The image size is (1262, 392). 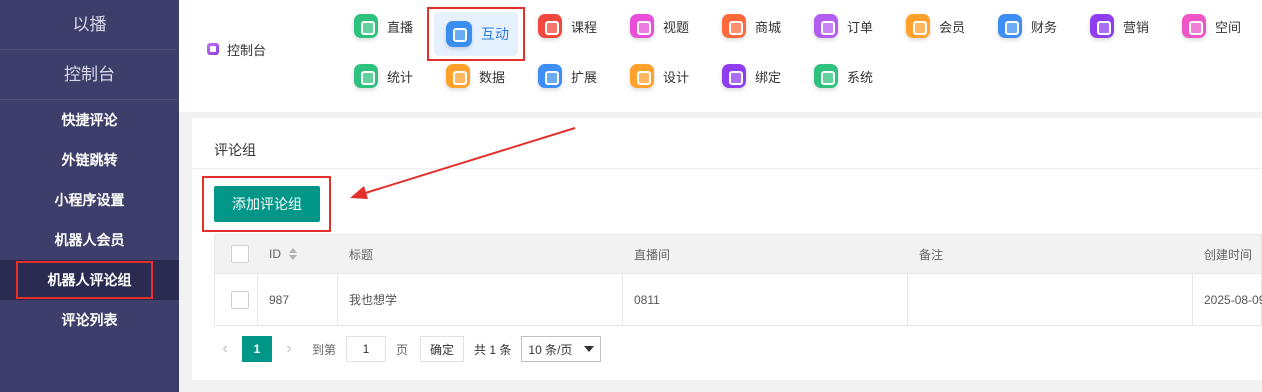 What do you see at coordinates (1010, 26) in the screenshot?
I see `finance-icon` at bounding box center [1010, 26].